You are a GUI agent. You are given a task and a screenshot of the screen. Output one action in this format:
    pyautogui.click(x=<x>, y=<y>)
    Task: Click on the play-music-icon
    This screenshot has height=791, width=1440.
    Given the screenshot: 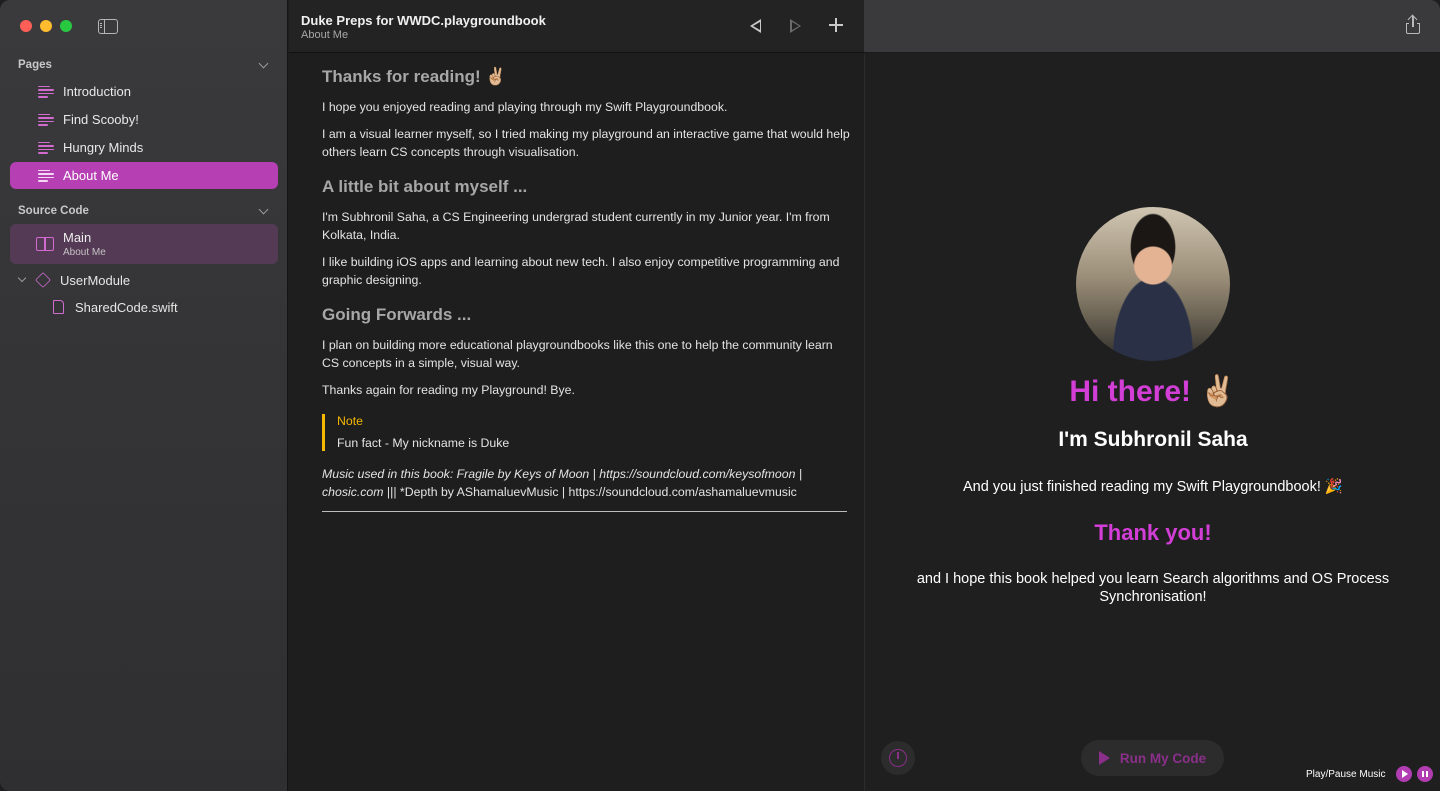 What is the action you would take?
    pyautogui.click(x=1404, y=774)
    